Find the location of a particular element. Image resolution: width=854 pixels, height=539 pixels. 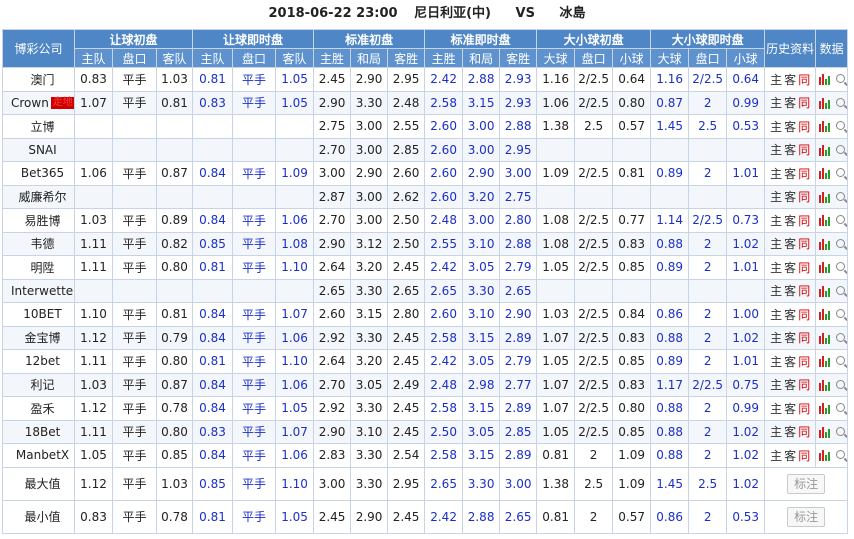

company-name: Crown 走地 is located at coordinates (38, 102).